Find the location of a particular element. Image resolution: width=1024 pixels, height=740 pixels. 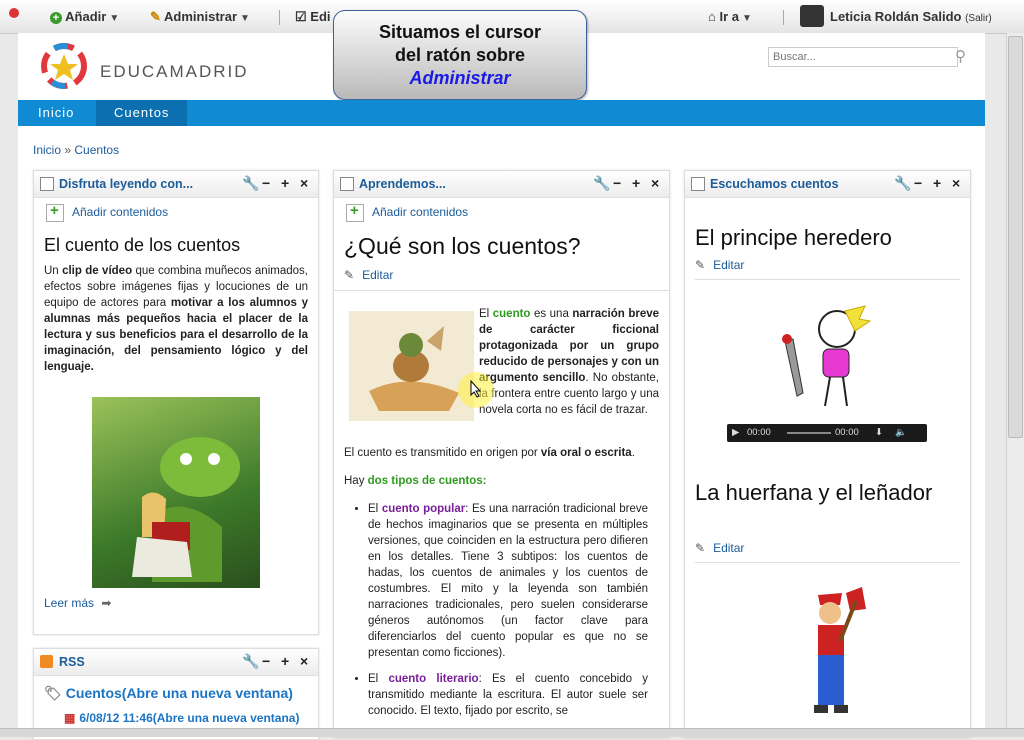

manage-label: Administrar is located at coordinates (201, 16).